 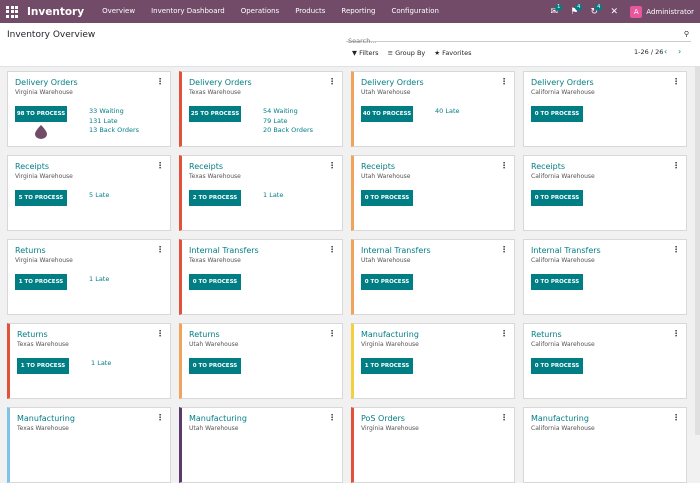 I want to click on user-name: Administrator, so click(x=670, y=12).